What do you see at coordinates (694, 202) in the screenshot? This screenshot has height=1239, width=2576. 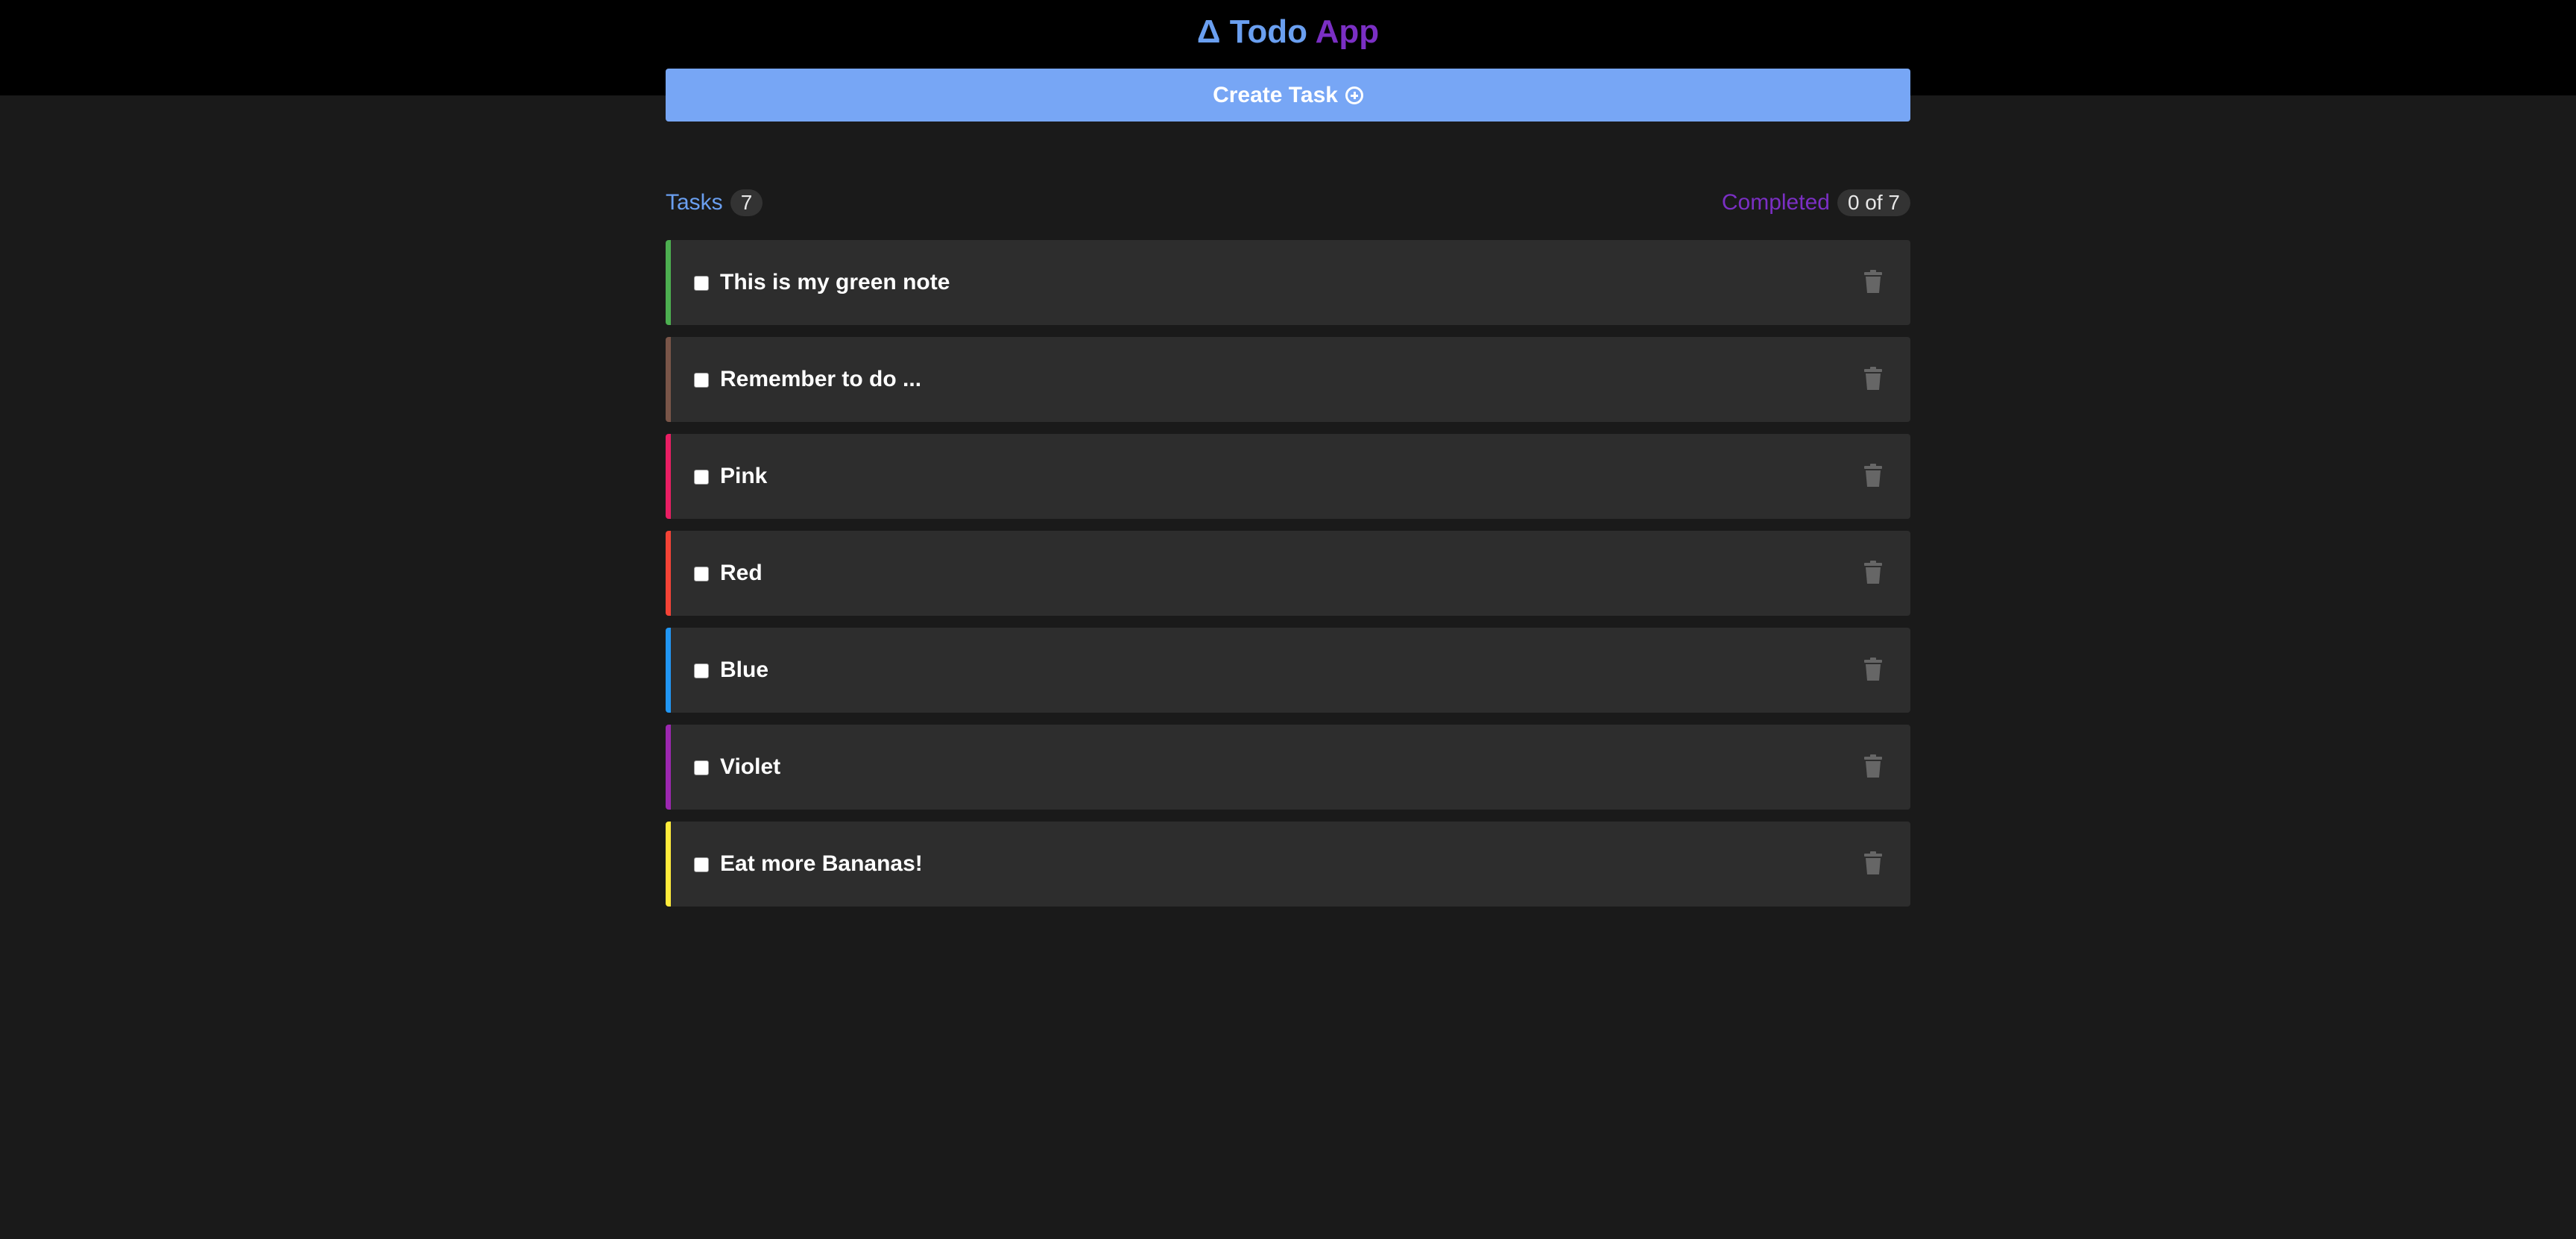 I see `tasks-label: Tasks` at bounding box center [694, 202].